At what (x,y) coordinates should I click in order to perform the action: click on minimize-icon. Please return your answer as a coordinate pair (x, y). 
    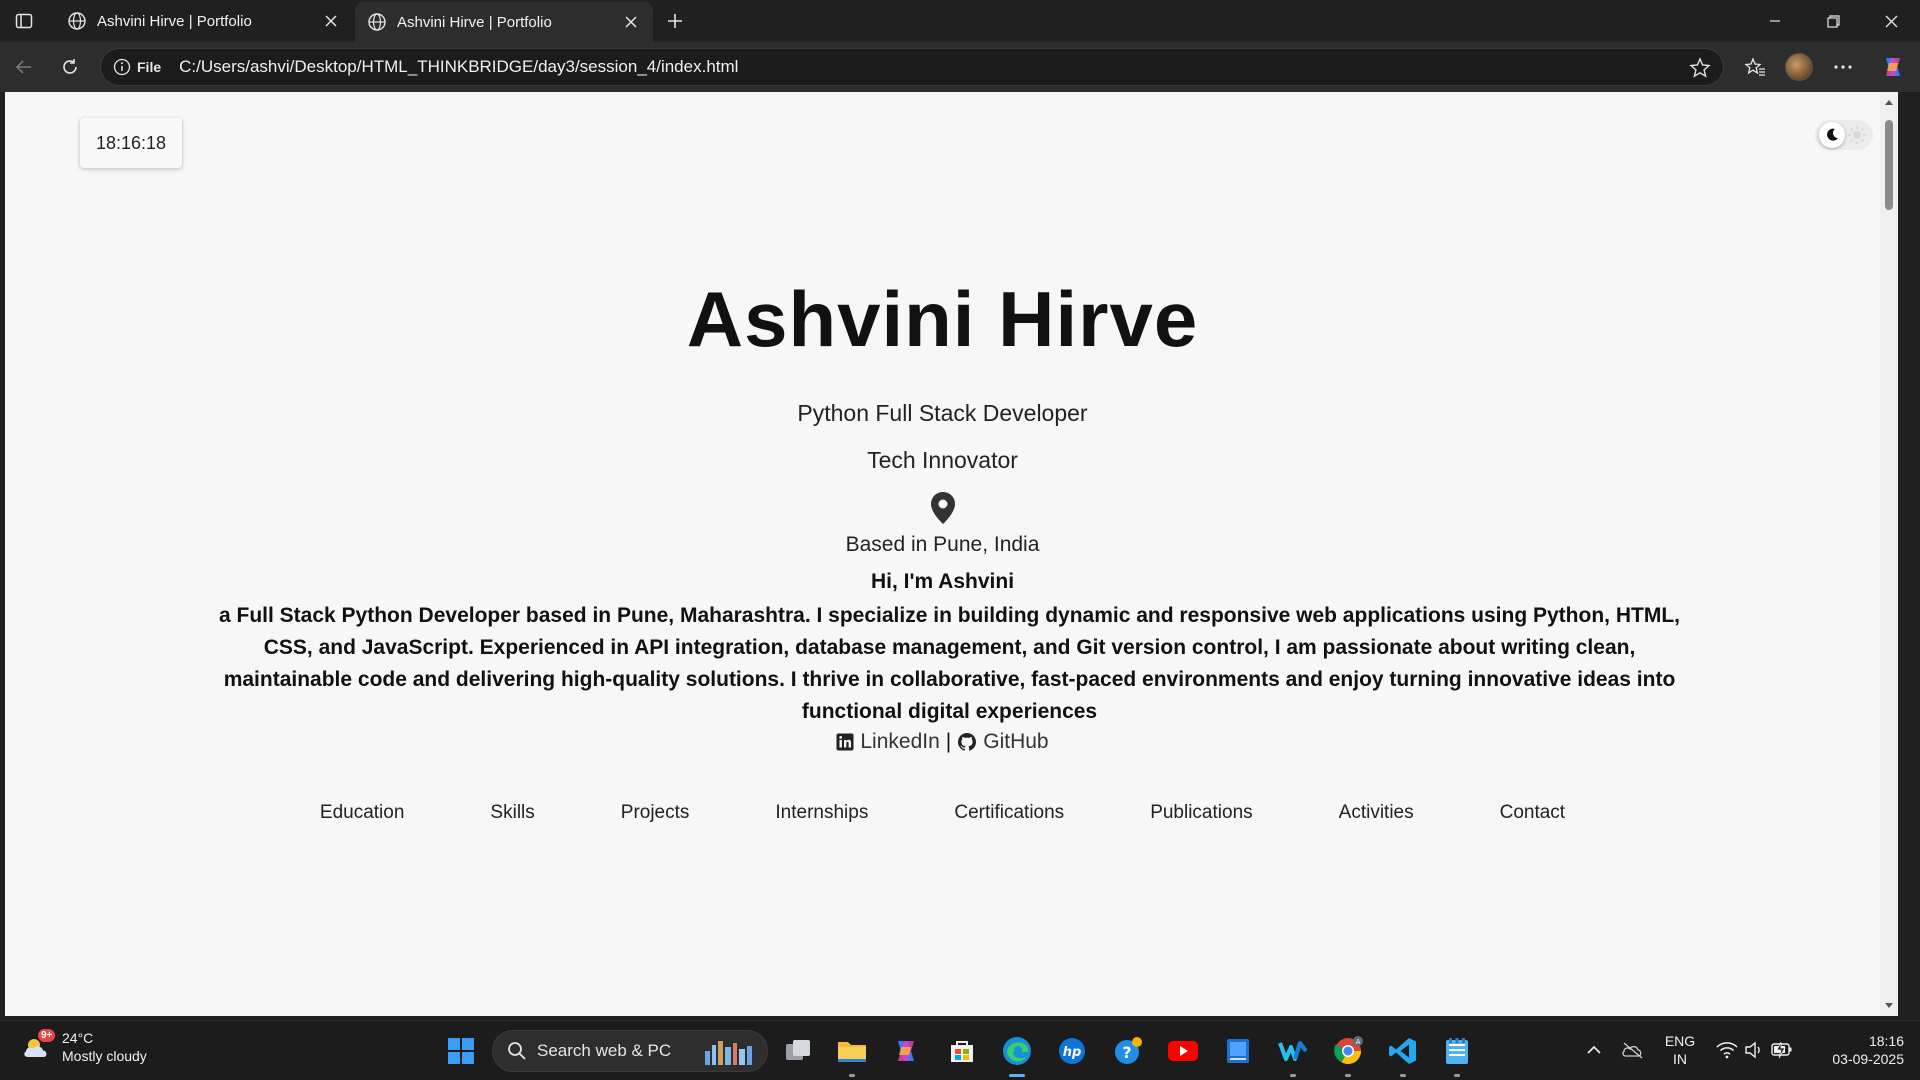
    Looking at the image, I should click on (1775, 21).